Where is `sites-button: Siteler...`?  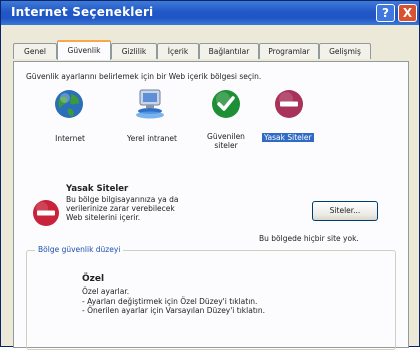 sites-button: Siteler... is located at coordinates (345, 211).